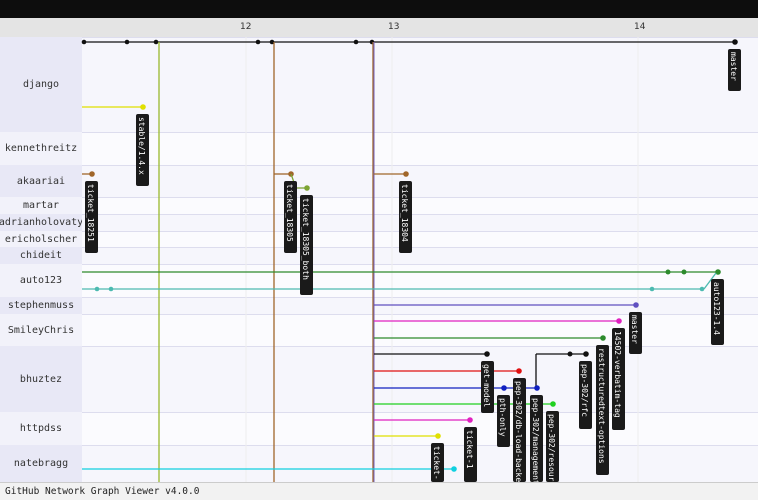  I want to click on tag-get-model: get-model, so click(487, 387).